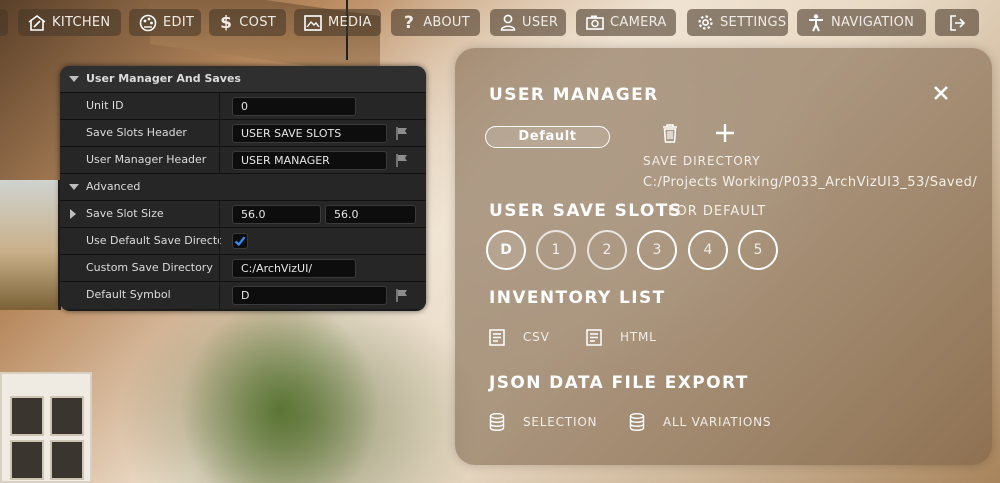 Image resolution: width=1000 pixels, height=483 pixels. What do you see at coordinates (873, 22) in the screenshot?
I see `nav-navigation-label: NAVIGATION` at bounding box center [873, 22].